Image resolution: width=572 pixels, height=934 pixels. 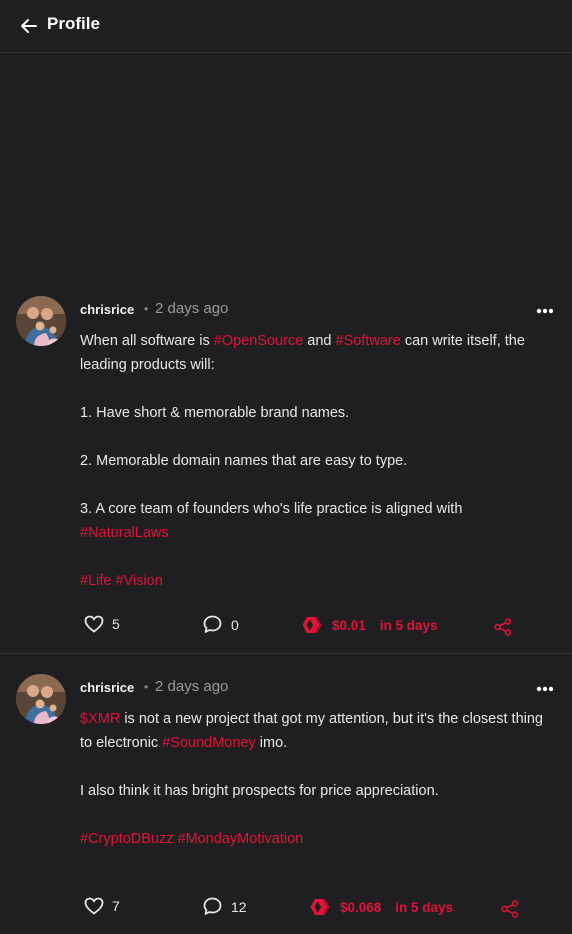 What do you see at coordinates (286, 908) in the screenshot?
I see `post-actions: 7 12 $0.068 in 5 days` at bounding box center [286, 908].